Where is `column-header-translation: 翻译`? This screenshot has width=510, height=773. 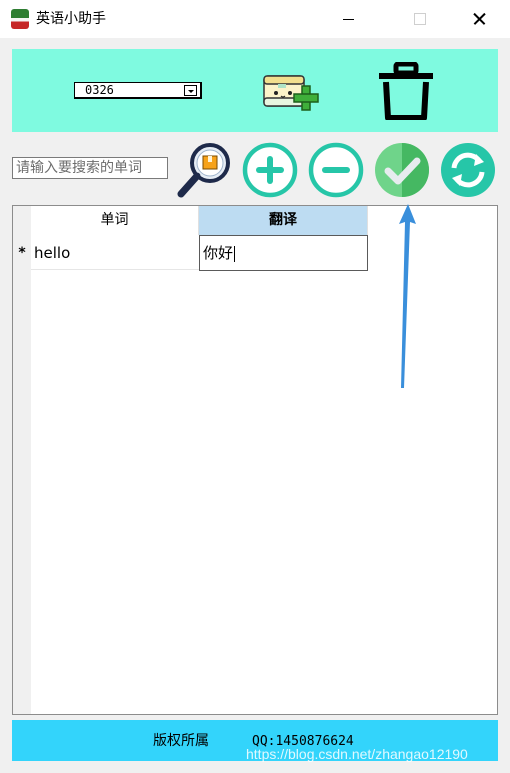
column-header-translation: 翻译 is located at coordinates (283, 220).